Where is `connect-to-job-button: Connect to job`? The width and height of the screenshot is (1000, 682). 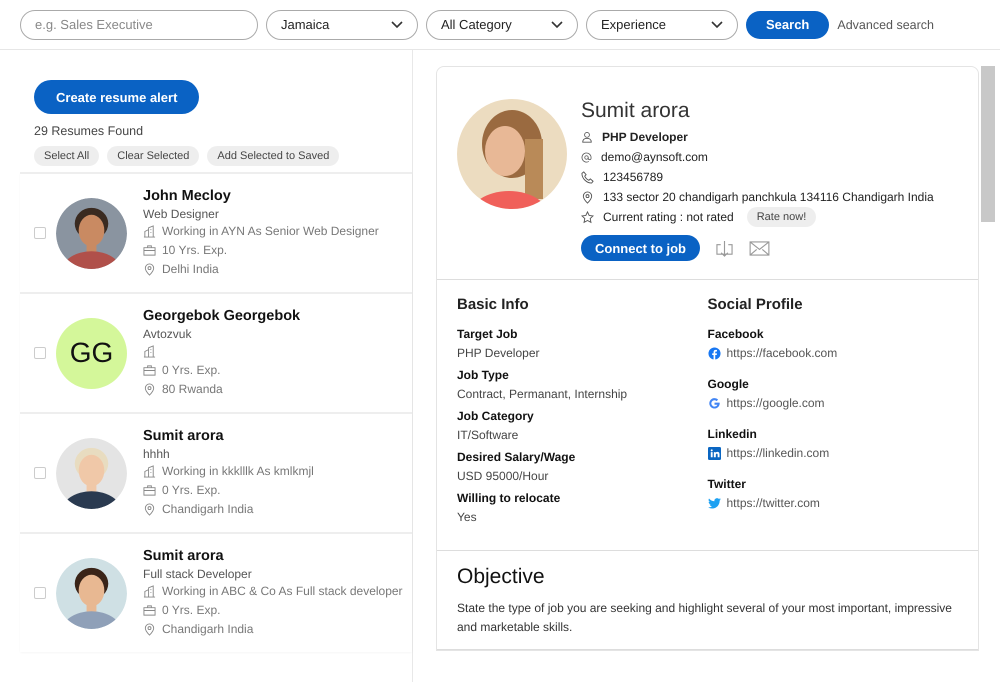 connect-to-job-button: Connect to job is located at coordinates (640, 248).